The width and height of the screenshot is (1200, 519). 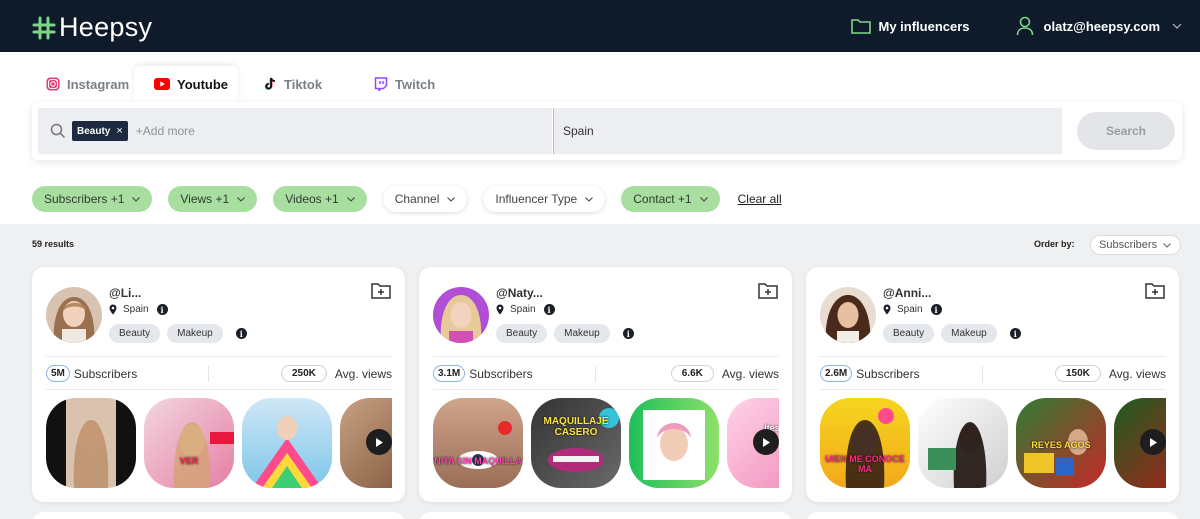 What do you see at coordinates (1101, 26) in the screenshot?
I see `user-email: olatz@heepsy.com` at bounding box center [1101, 26].